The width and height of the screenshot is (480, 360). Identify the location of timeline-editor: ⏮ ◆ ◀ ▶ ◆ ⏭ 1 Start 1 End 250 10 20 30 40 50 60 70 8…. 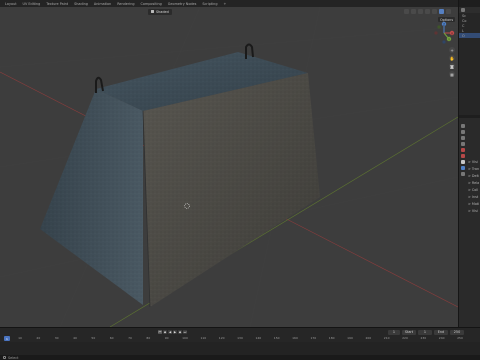
(240, 341).